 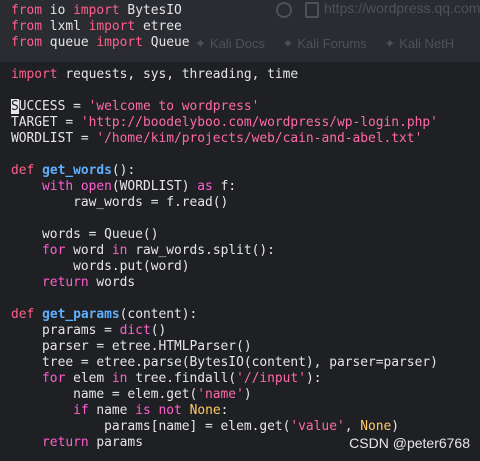 What do you see at coordinates (112, 410) in the screenshot?
I see `code-token: name` at bounding box center [112, 410].